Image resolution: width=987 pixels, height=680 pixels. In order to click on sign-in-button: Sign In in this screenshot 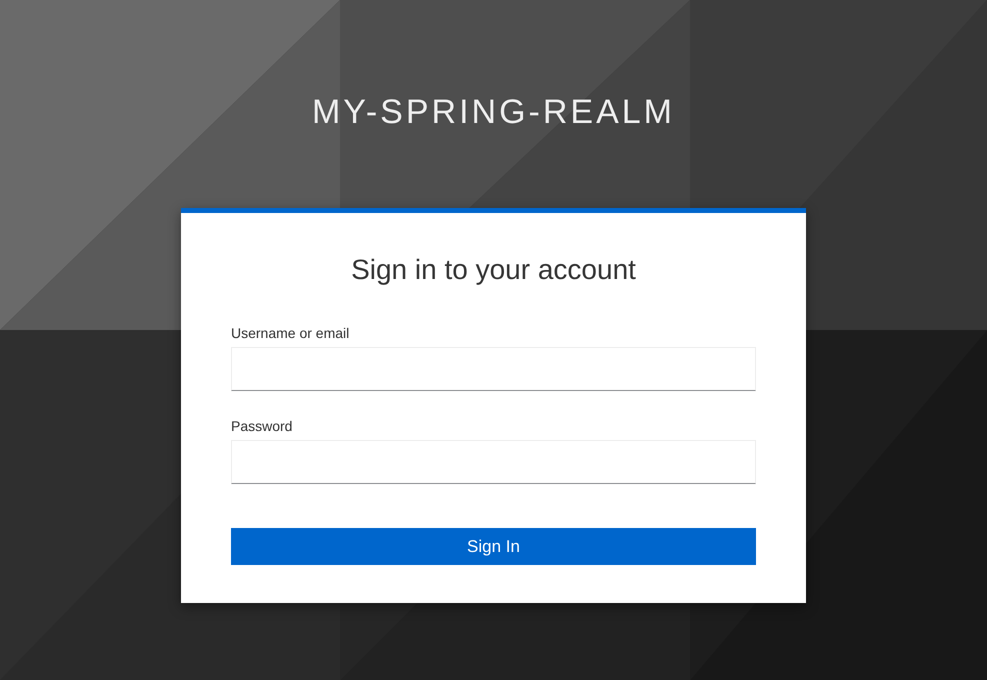, I will do `click(493, 546)`.